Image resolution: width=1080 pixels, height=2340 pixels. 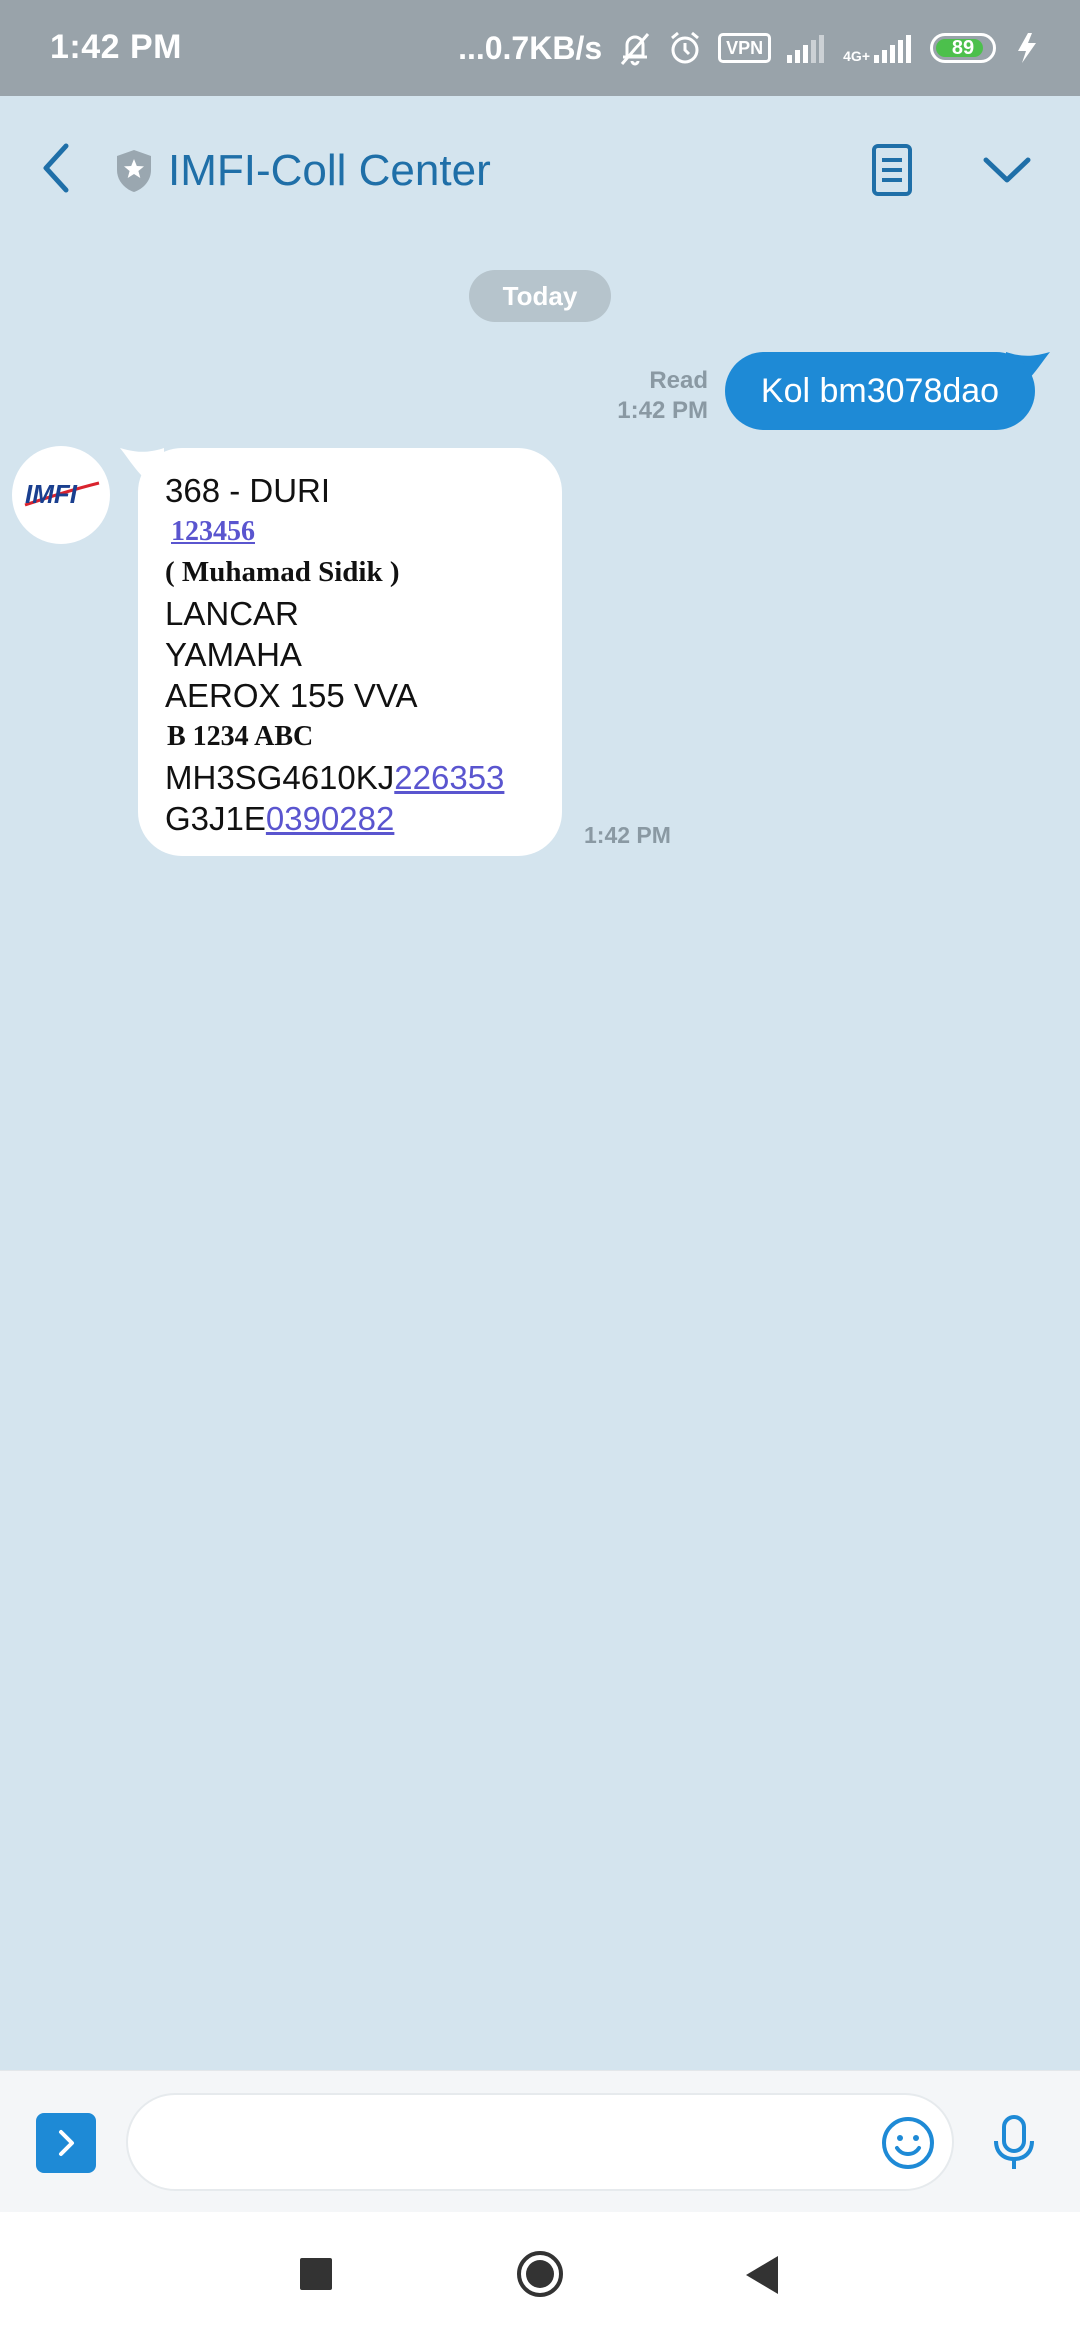 I want to click on message-line: ( Muhamad Sidik ), so click(x=282, y=572).